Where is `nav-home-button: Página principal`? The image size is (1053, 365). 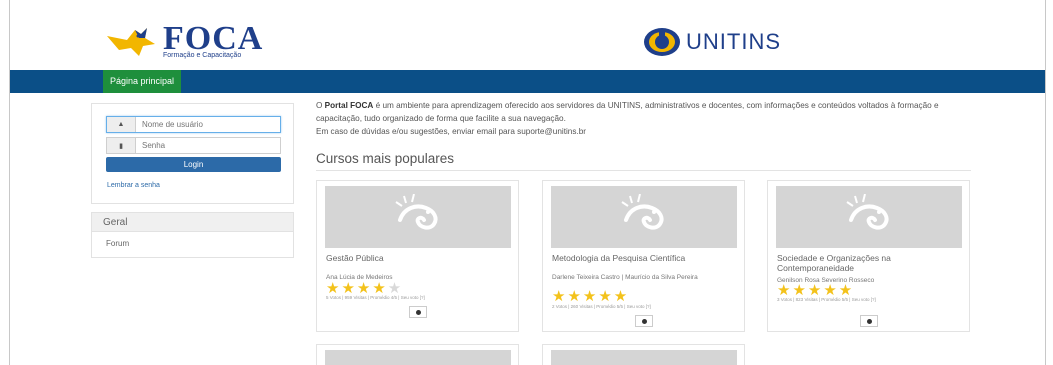 nav-home-button: Página principal is located at coordinates (142, 81).